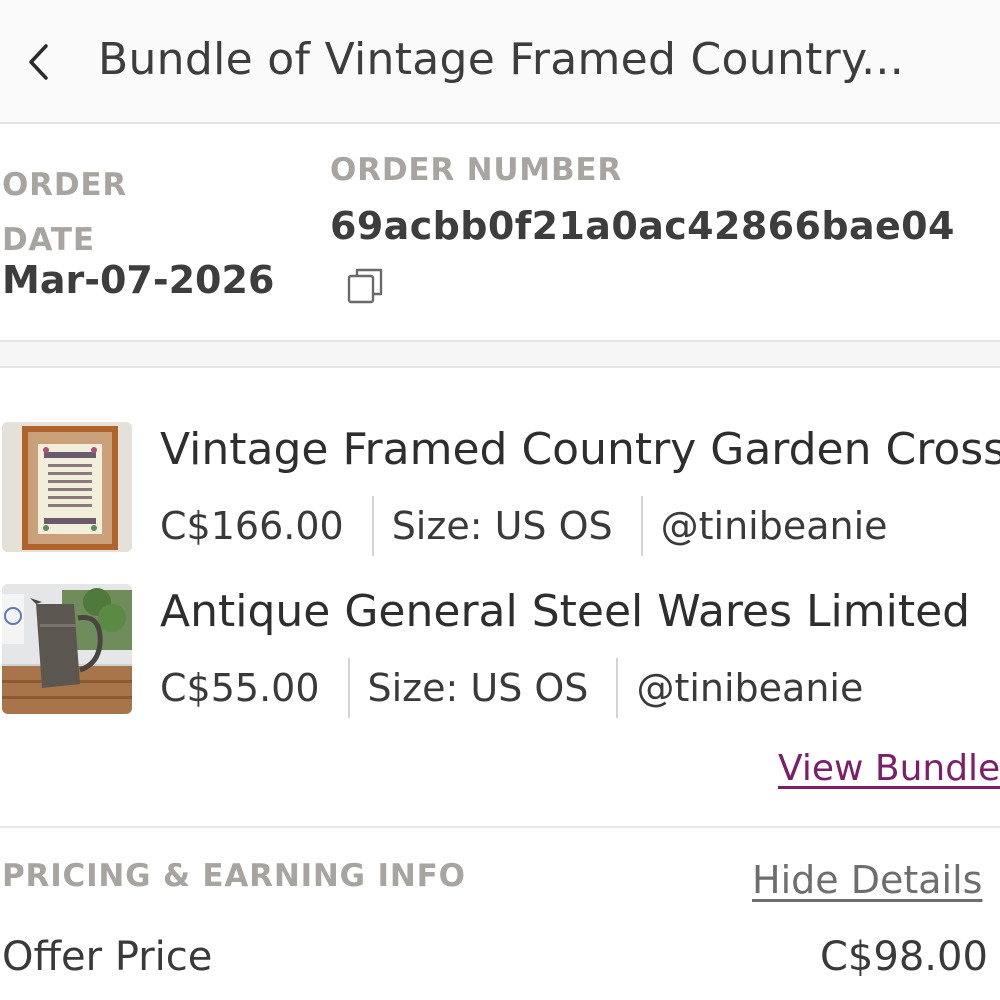  What do you see at coordinates (904, 957) in the screenshot?
I see `offer-price-value: C$98.00` at bounding box center [904, 957].